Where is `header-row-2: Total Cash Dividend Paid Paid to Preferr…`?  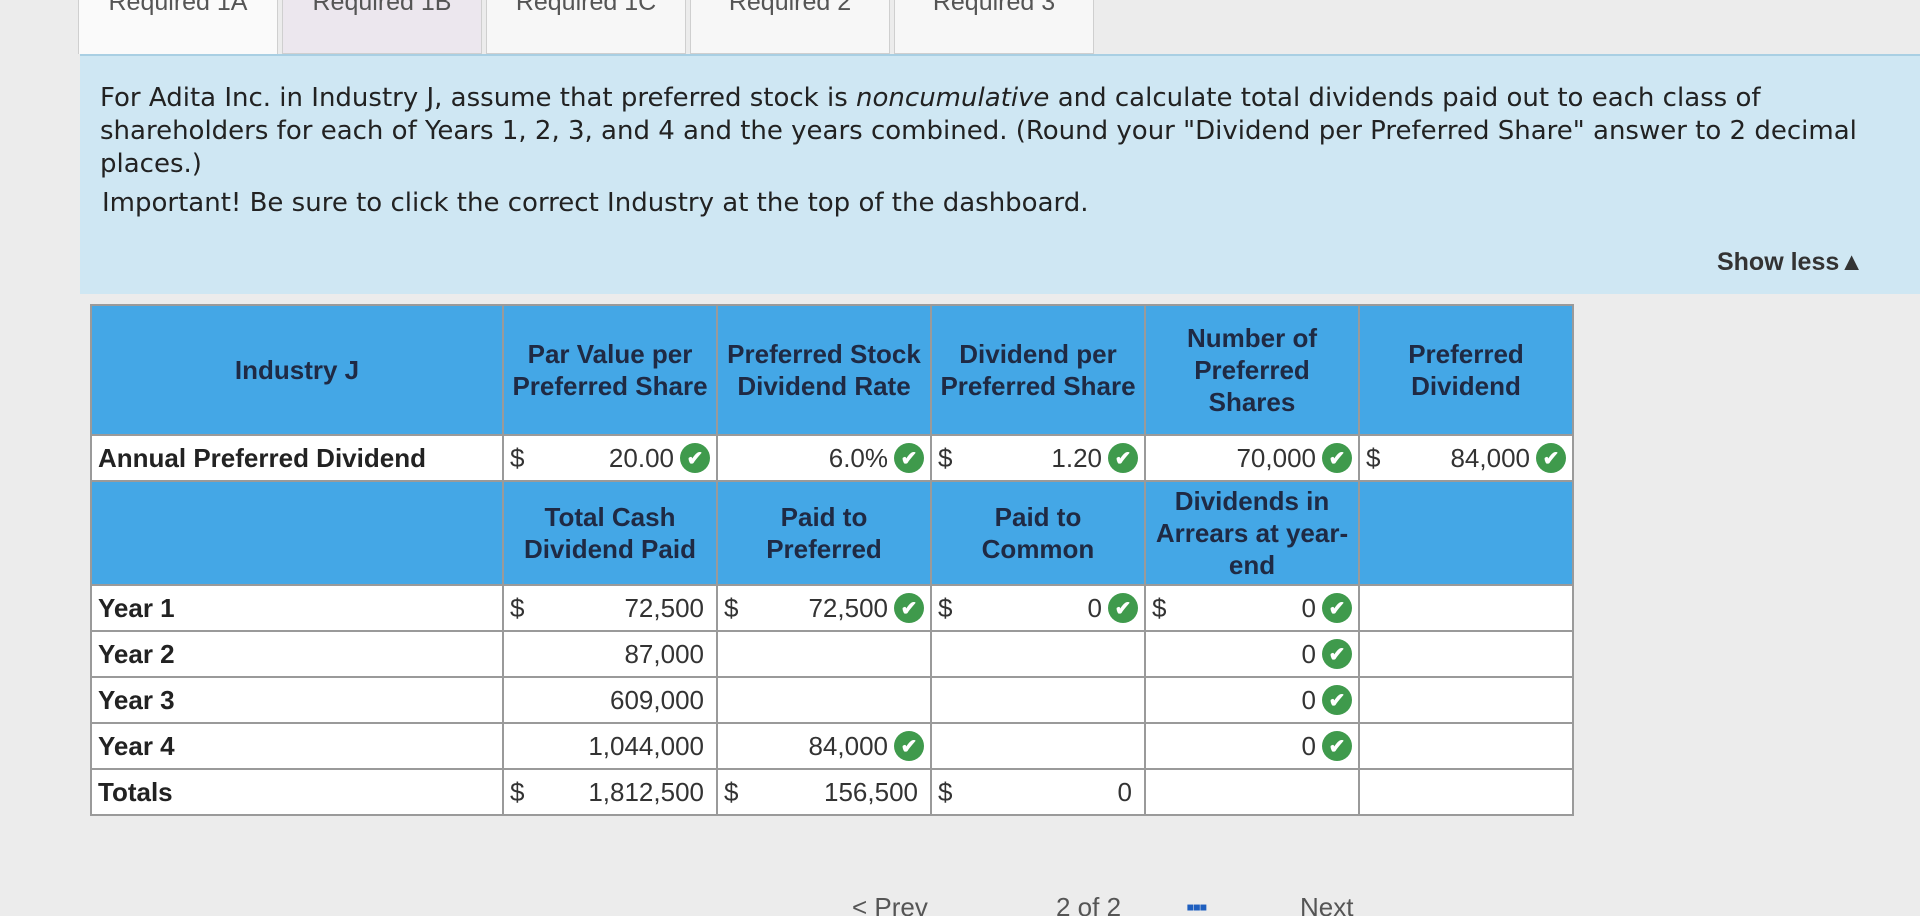 header-row-2: Total Cash Dividend Paid Paid to Preferr… is located at coordinates (832, 533).